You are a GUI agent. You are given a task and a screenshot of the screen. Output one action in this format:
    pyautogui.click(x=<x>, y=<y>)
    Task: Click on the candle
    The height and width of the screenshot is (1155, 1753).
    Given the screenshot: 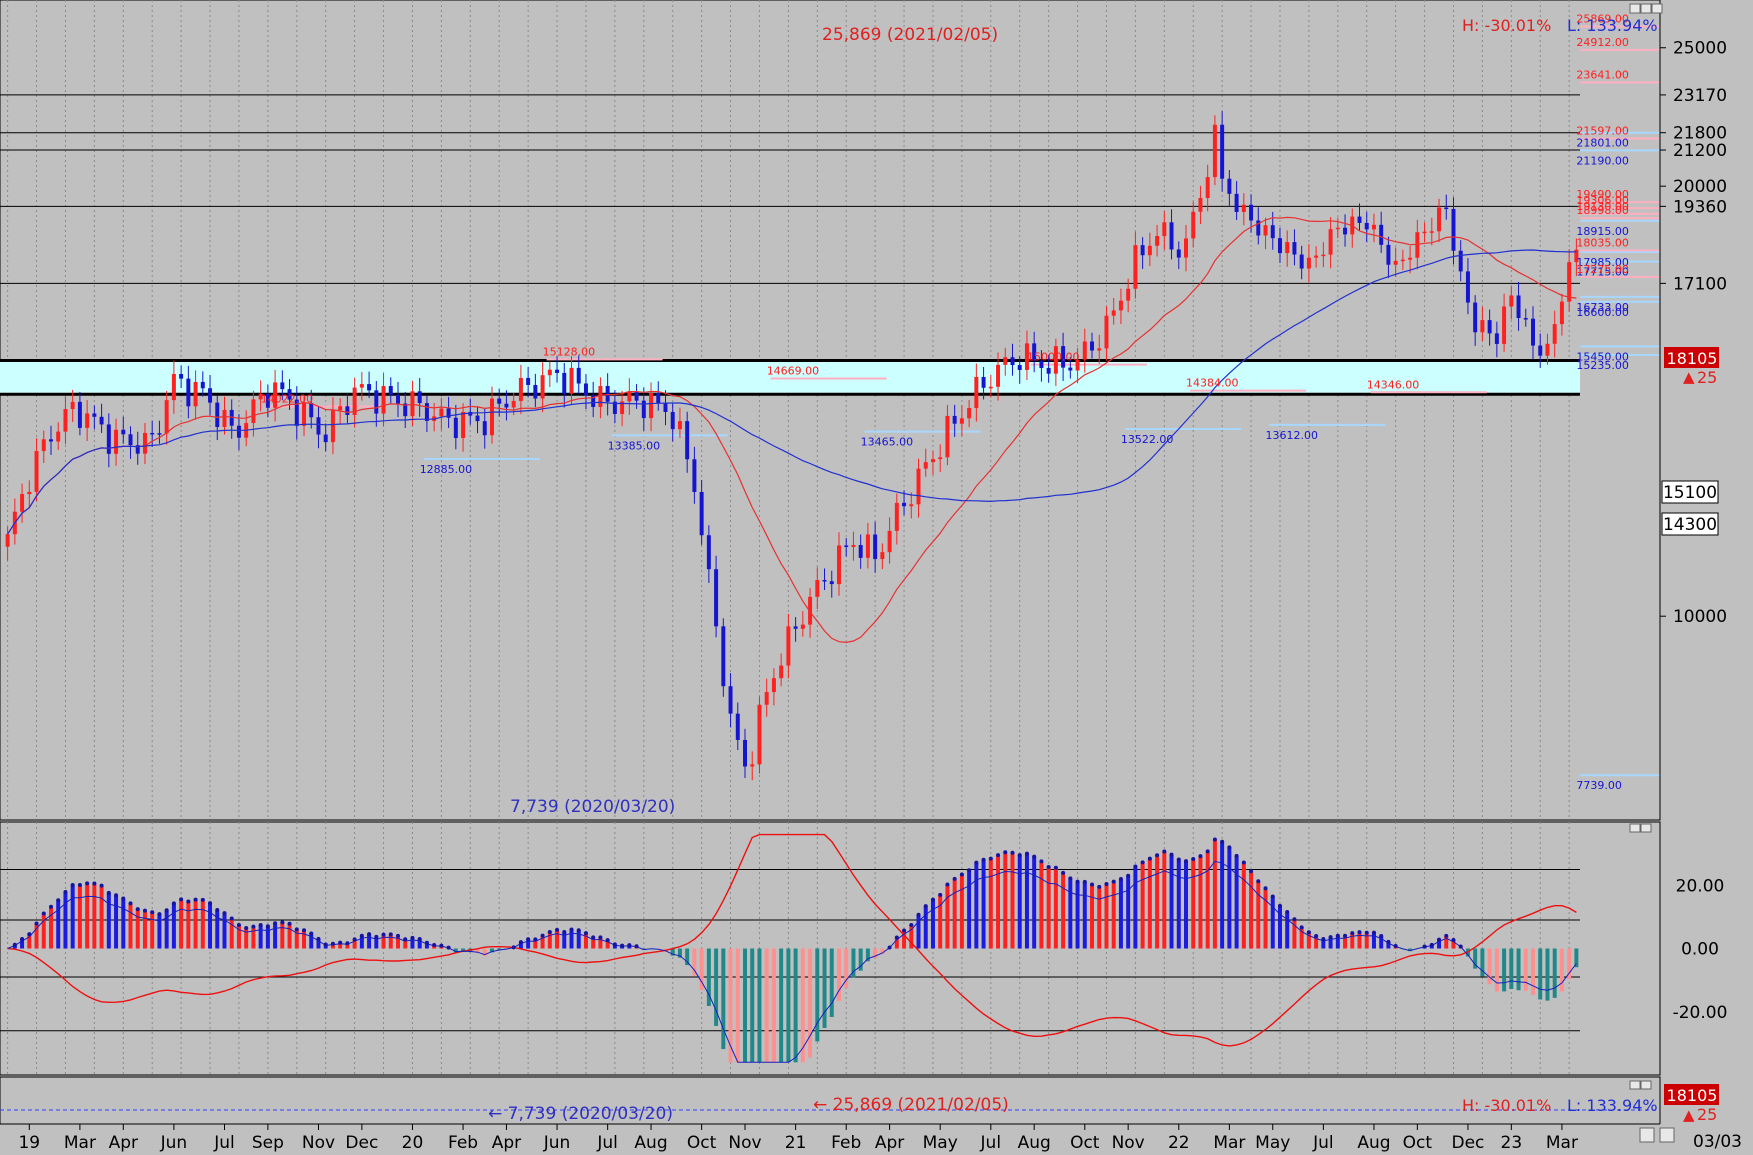 What is the action you would take?
    pyautogui.click(x=1214, y=150)
    